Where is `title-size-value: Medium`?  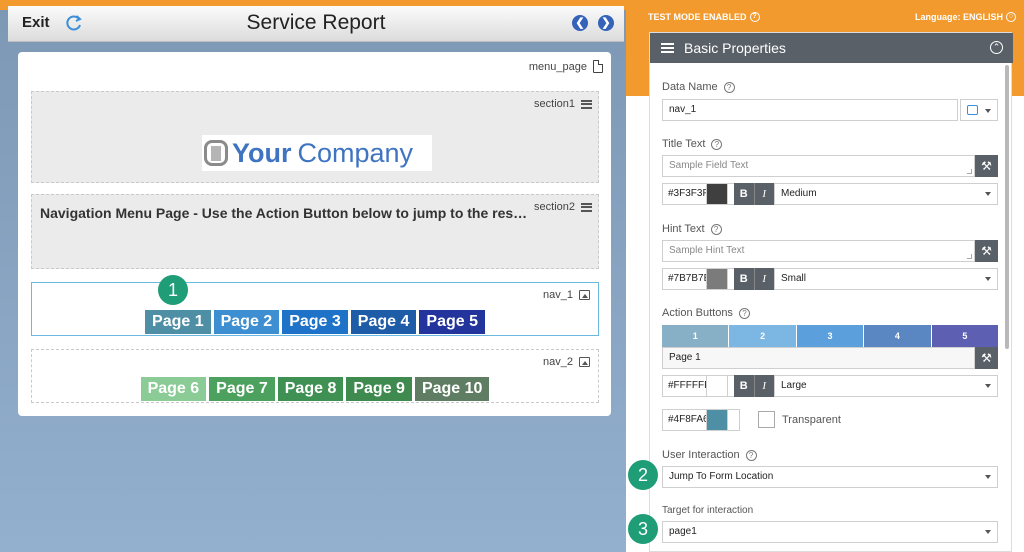
title-size-value: Medium is located at coordinates (799, 193).